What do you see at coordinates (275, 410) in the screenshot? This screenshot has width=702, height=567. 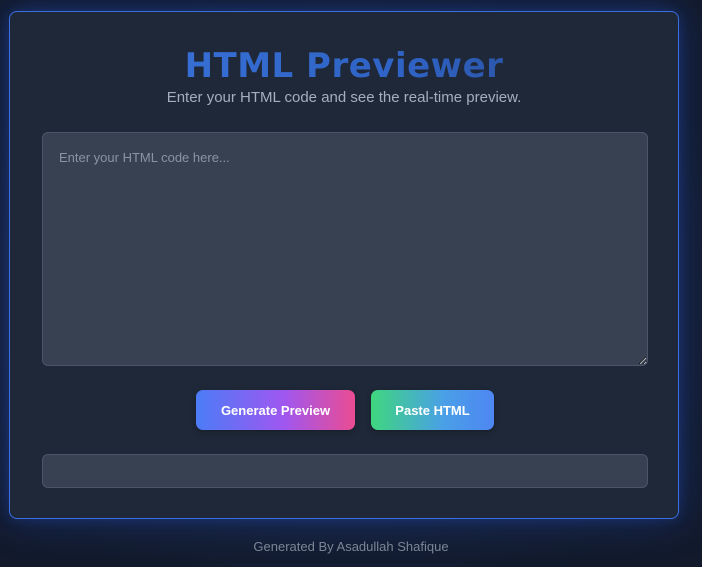 I see `generate-preview-button: Generate Preview` at bounding box center [275, 410].